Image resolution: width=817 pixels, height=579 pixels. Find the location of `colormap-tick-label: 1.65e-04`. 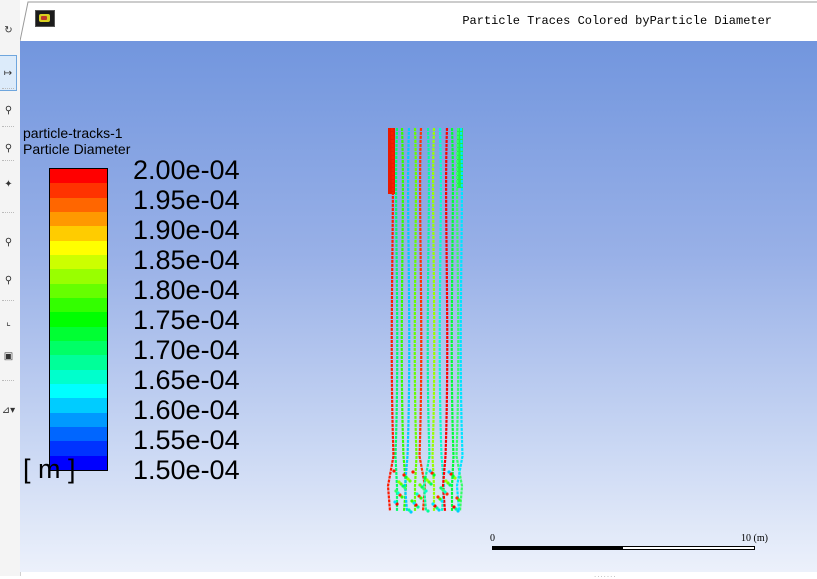

colormap-tick-label: 1.65e-04 is located at coordinates (186, 380).